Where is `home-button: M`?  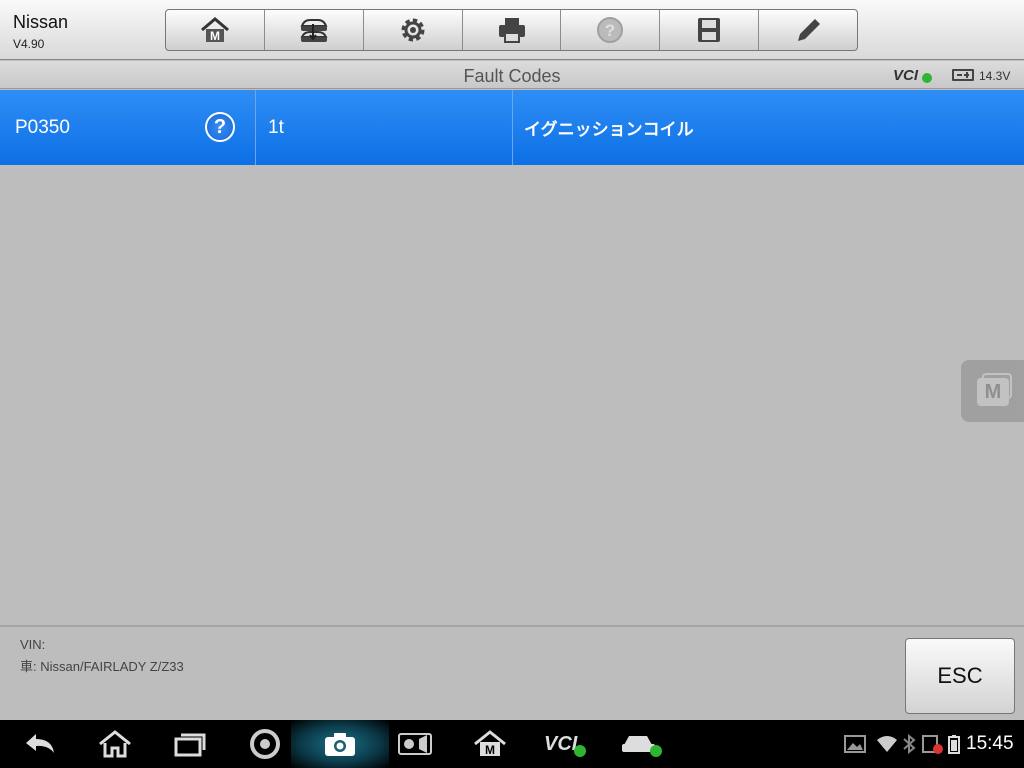
home-button: M is located at coordinates (215, 30).